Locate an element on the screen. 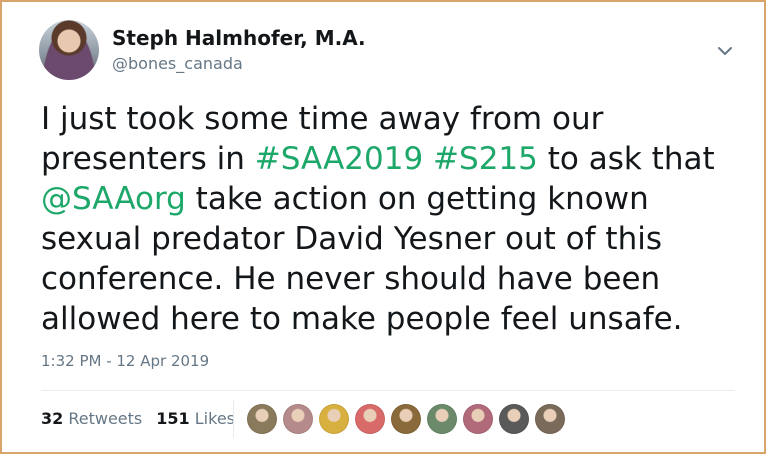  likes-stat: 151 Likes is located at coordinates (195, 418).